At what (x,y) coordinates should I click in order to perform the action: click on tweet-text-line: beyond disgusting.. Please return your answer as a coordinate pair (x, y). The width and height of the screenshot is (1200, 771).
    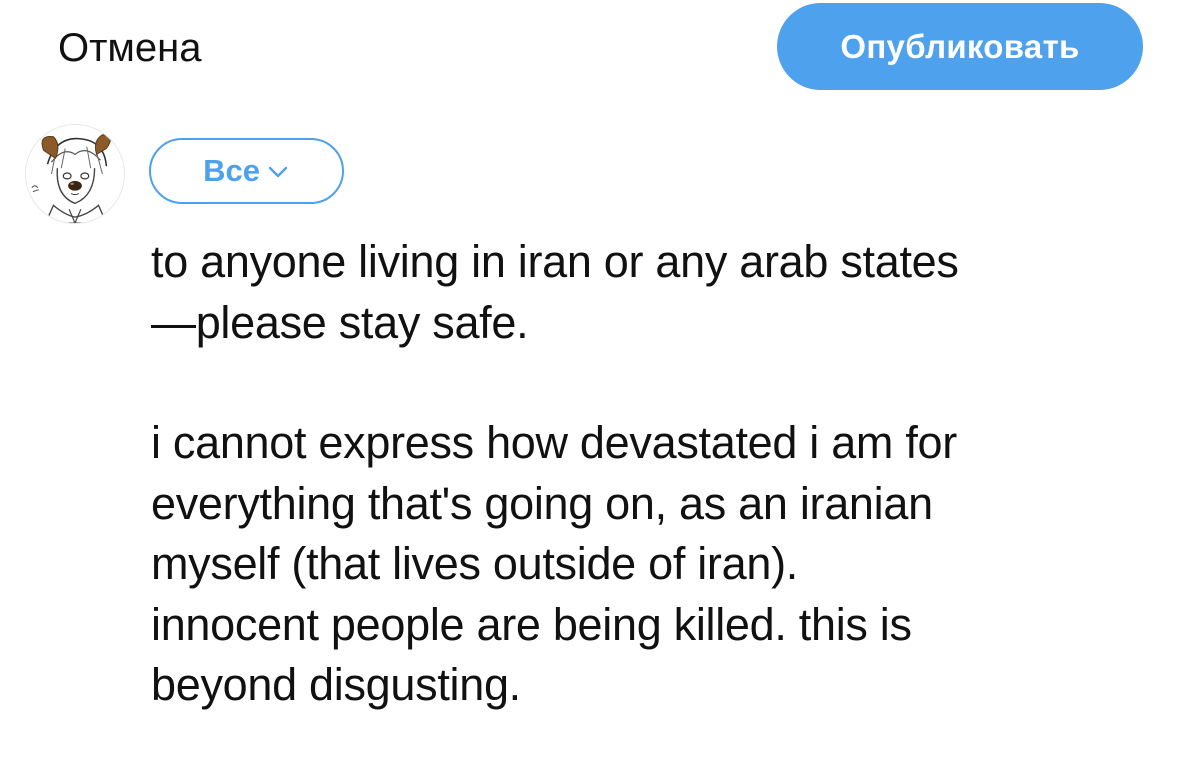
    Looking at the image, I should click on (336, 684).